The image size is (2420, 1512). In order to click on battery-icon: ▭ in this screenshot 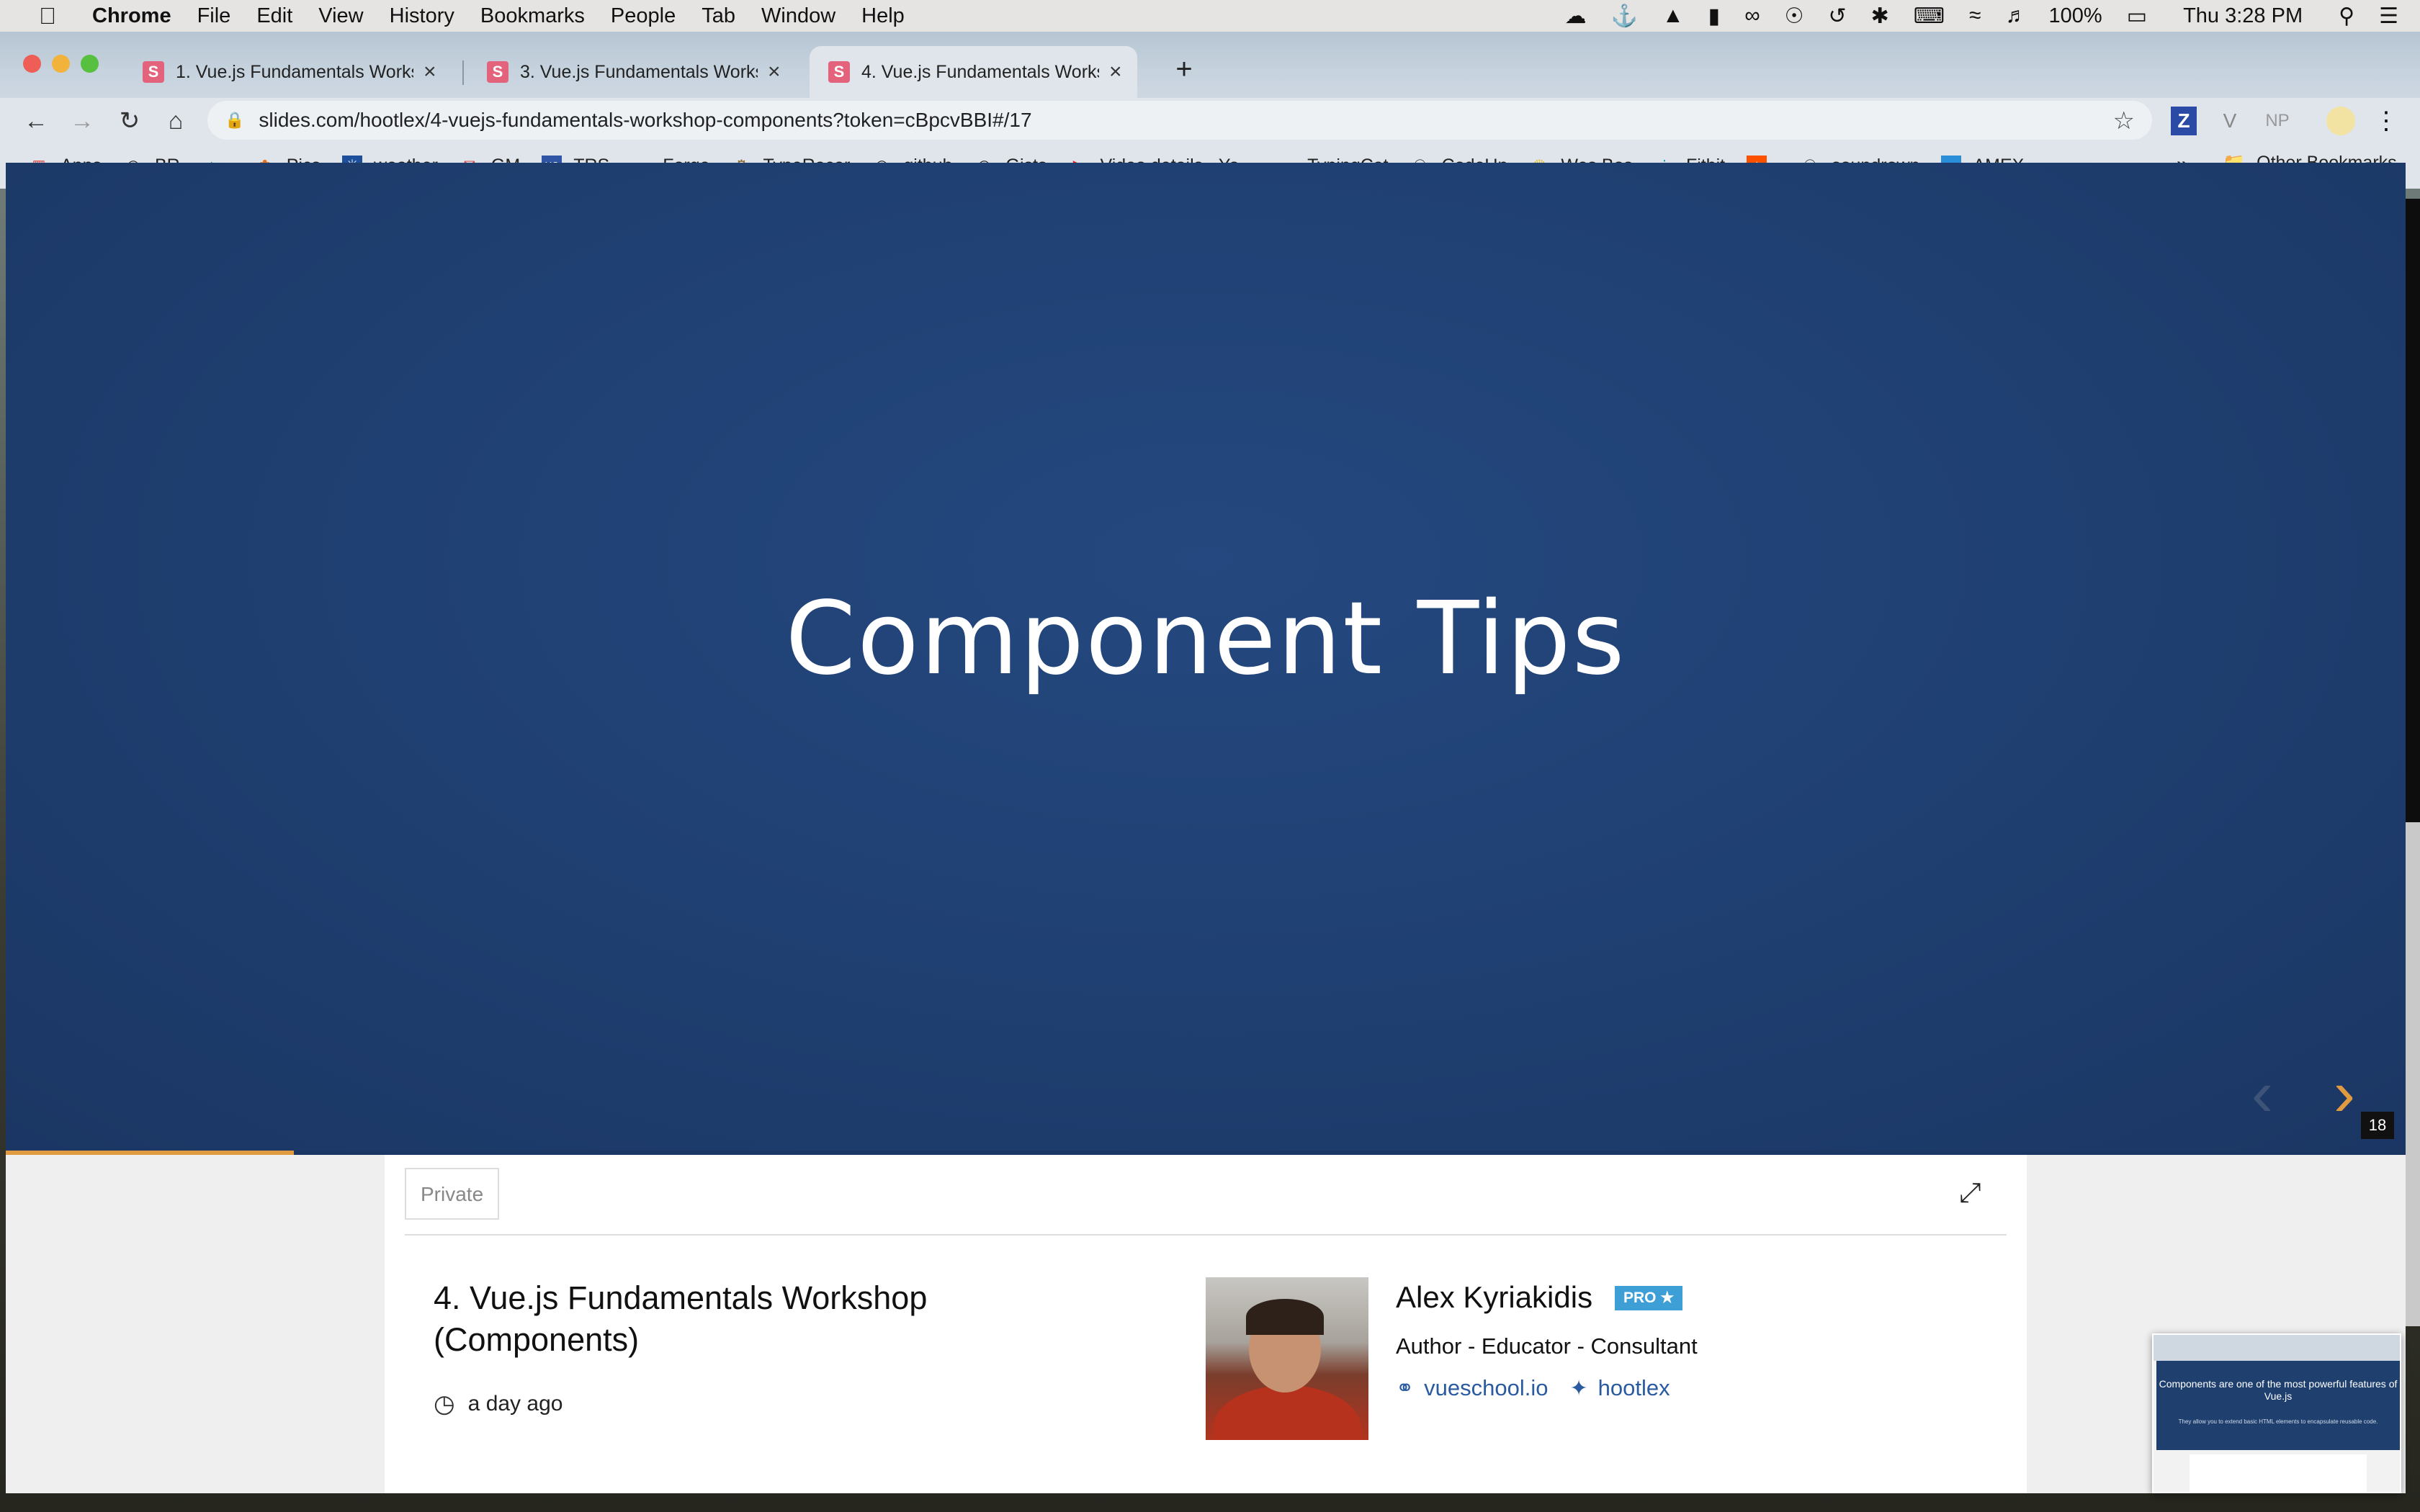, I will do `click(2137, 16)`.